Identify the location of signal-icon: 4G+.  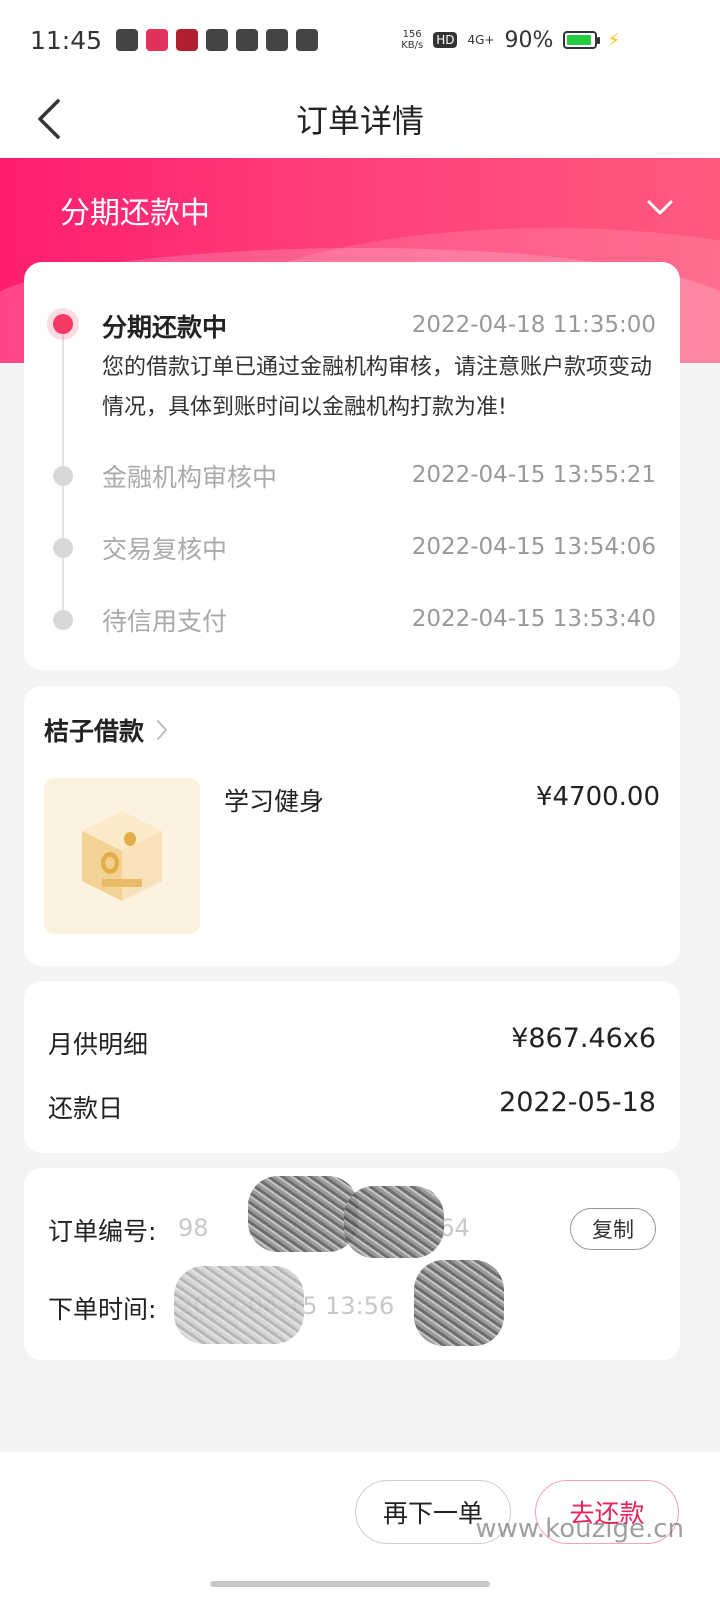
(481, 40).